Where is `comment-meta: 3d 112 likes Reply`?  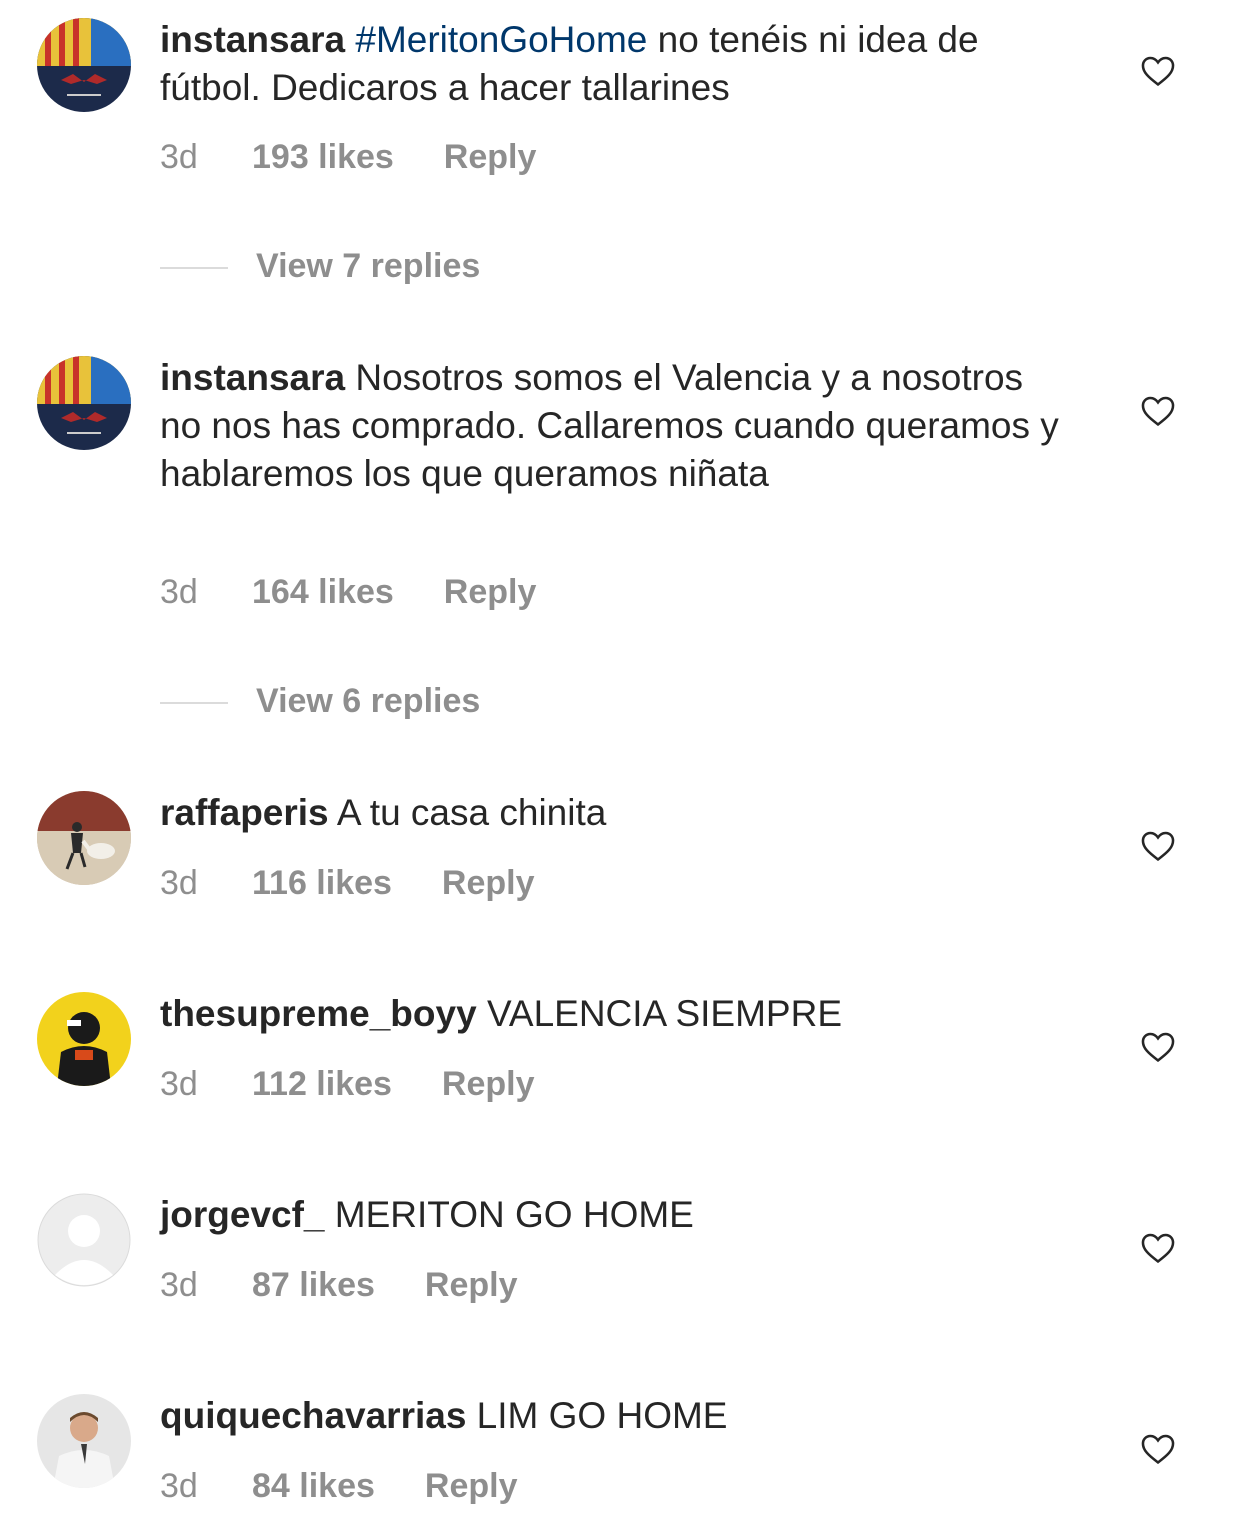
comment-meta: 3d 112 likes Reply is located at coordinates (347, 1084).